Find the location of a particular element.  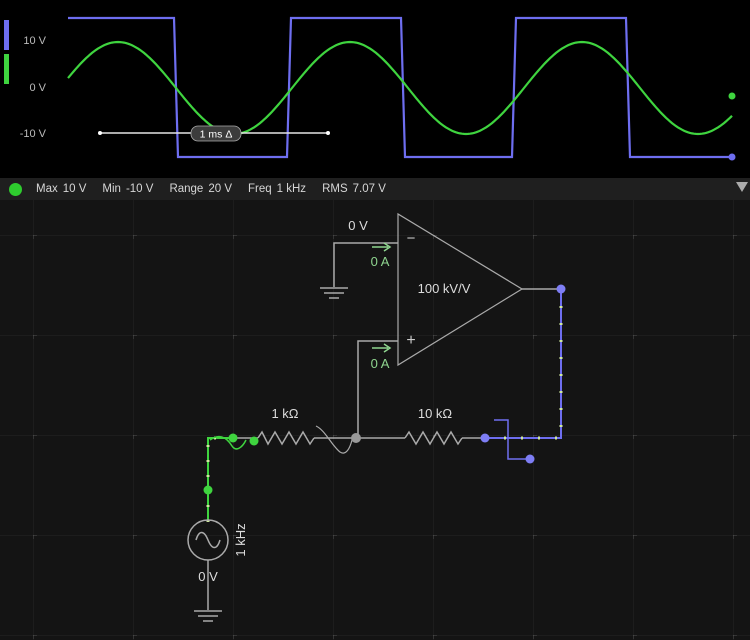

max-value: 10 V is located at coordinates (74, 189).